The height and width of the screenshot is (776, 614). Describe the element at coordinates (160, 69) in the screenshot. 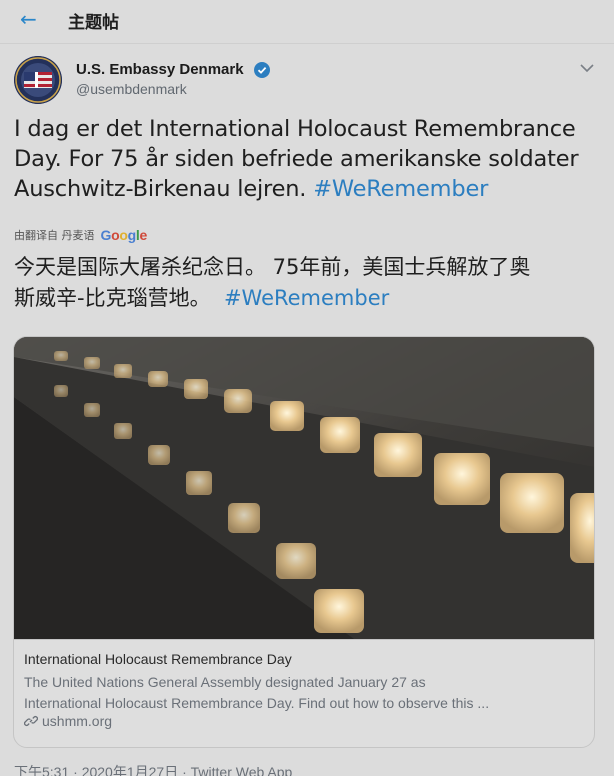

I see `author-name: U.S. Embassy Denmark` at that location.